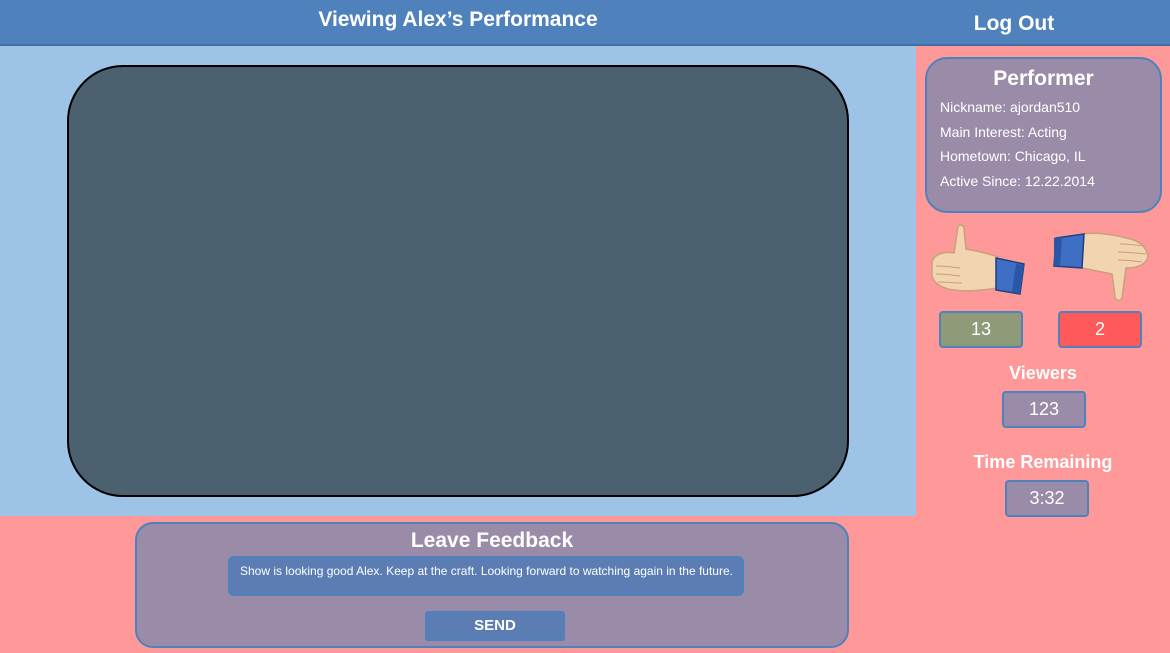  I want to click on performer-active-since: Active Since: 12.22.2014, so click(1017, 180).